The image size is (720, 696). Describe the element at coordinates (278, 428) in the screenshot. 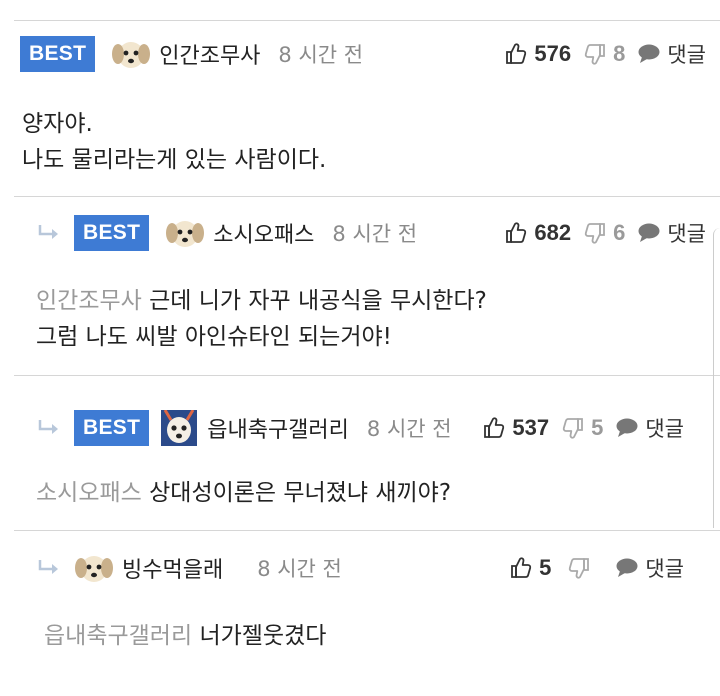

I see `author-name: 읍내축구갤러리` at that location.